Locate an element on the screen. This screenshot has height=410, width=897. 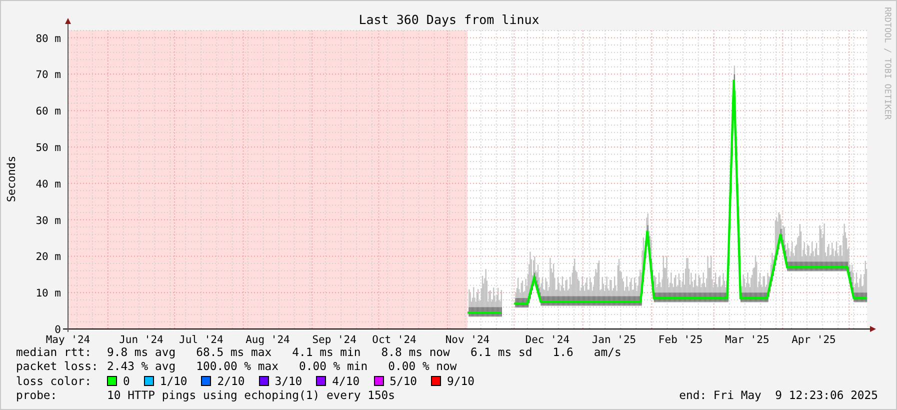
legend-label: median rtt: is located at coordinates (54, 352).